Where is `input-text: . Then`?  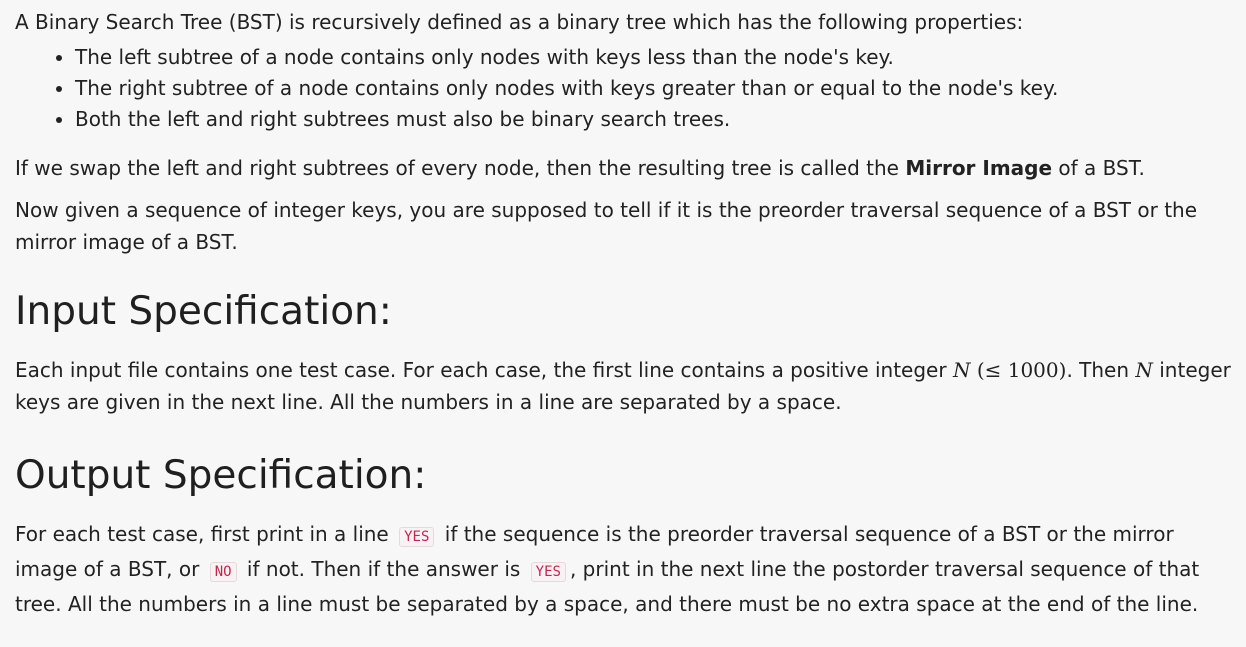
input-text: . Then is located at coordinates (1101, 370).